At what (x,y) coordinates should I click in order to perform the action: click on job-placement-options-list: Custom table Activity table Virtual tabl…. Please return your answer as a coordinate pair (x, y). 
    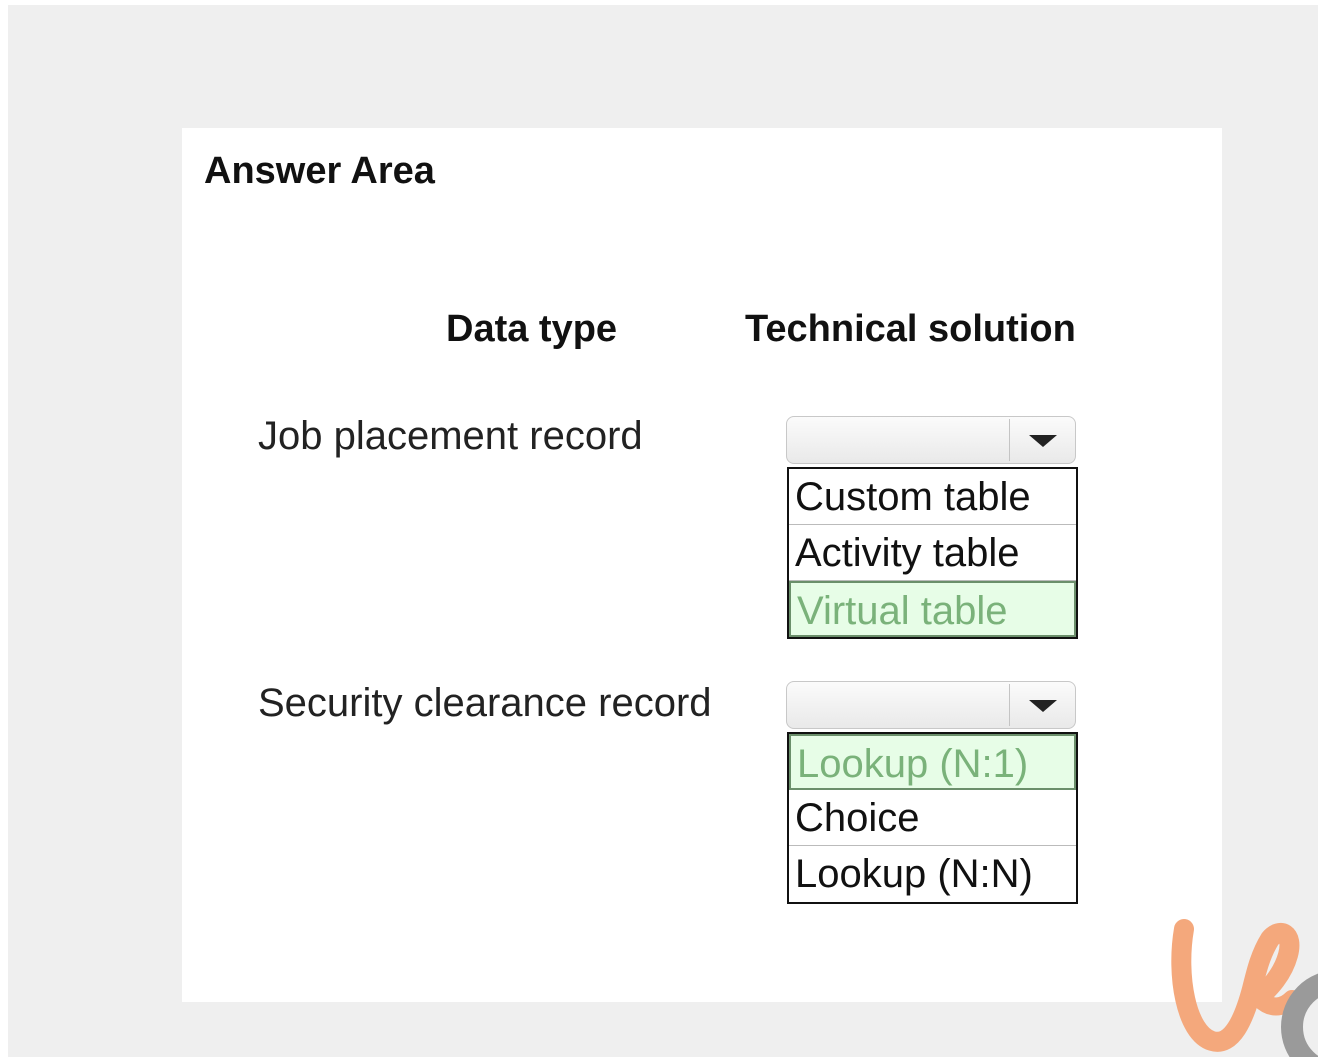
    Looking at the image, I should click on (932, 553).